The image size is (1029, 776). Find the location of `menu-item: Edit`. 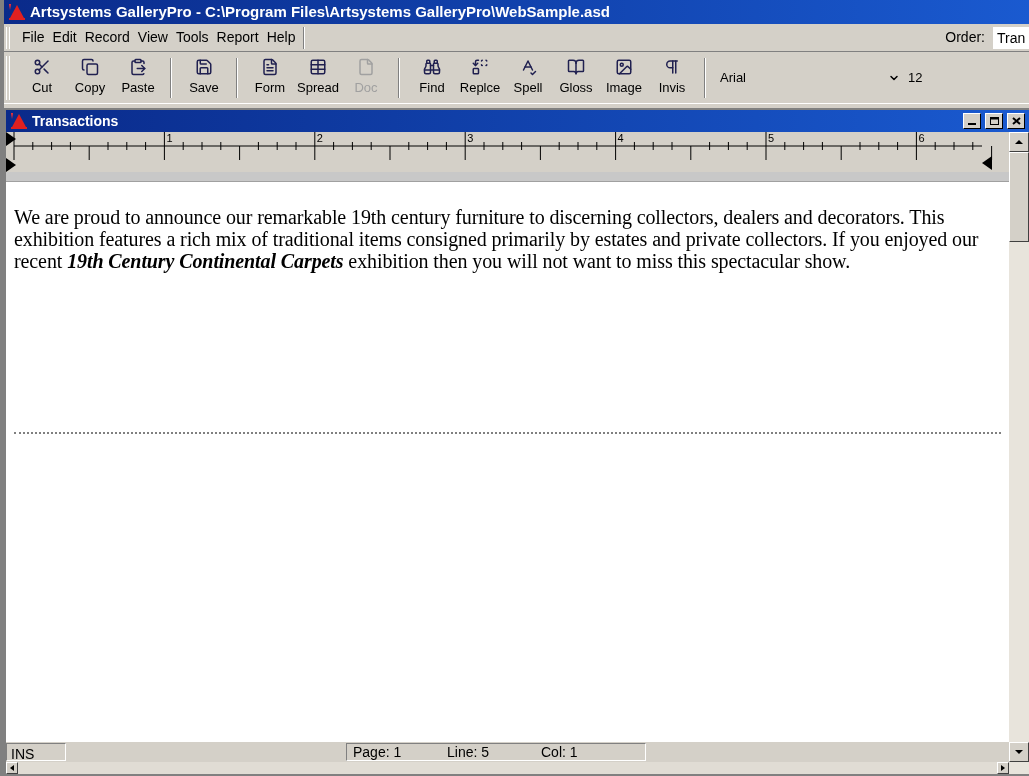

menu-item: Edit is located at coordinates (64, 37).